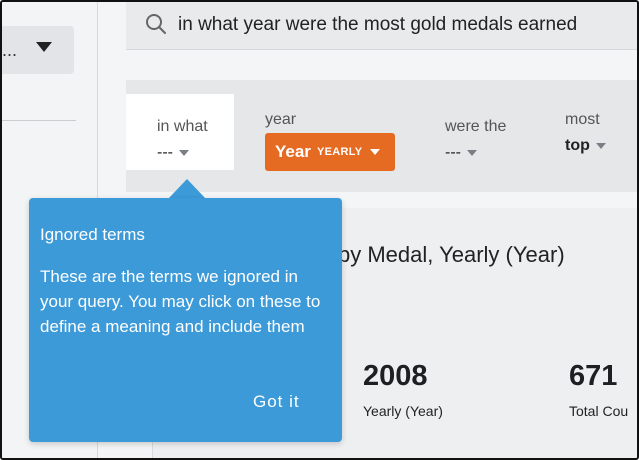 The height and width of the screenshot is (460, 639). I want to click on token-label: were the, so click(476, 126).